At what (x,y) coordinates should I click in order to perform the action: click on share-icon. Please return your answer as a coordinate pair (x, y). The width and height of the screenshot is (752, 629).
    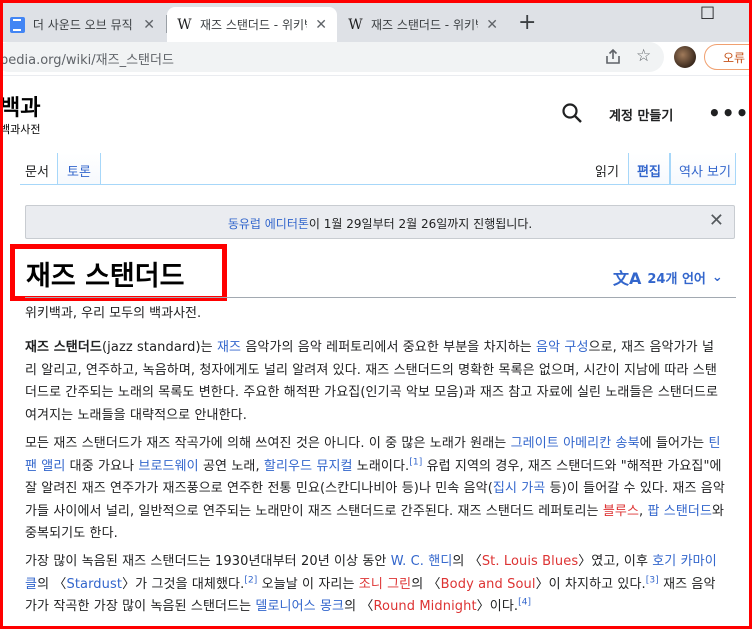
    Looking at the image, I should click on (613, 57).